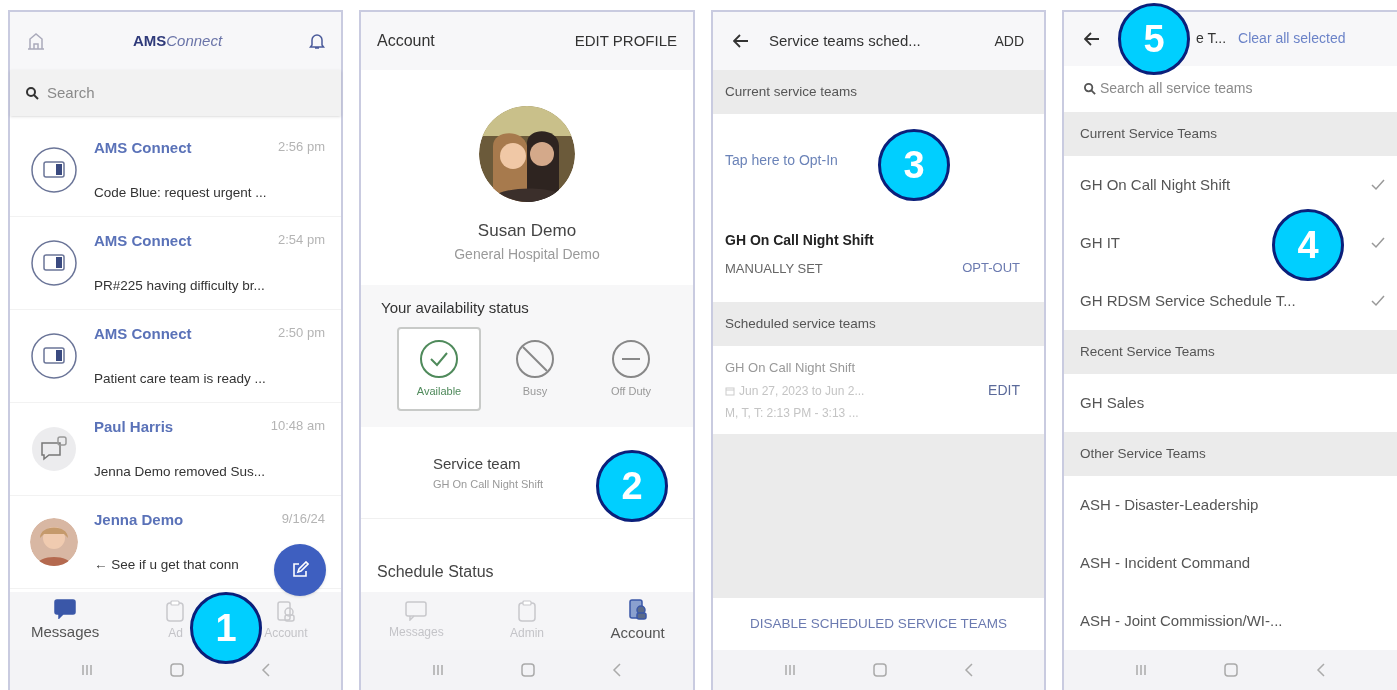  Describe the element at coordinates (1230, 454) in the screenshot. I see `section-header: Other Service Teams` at that location.